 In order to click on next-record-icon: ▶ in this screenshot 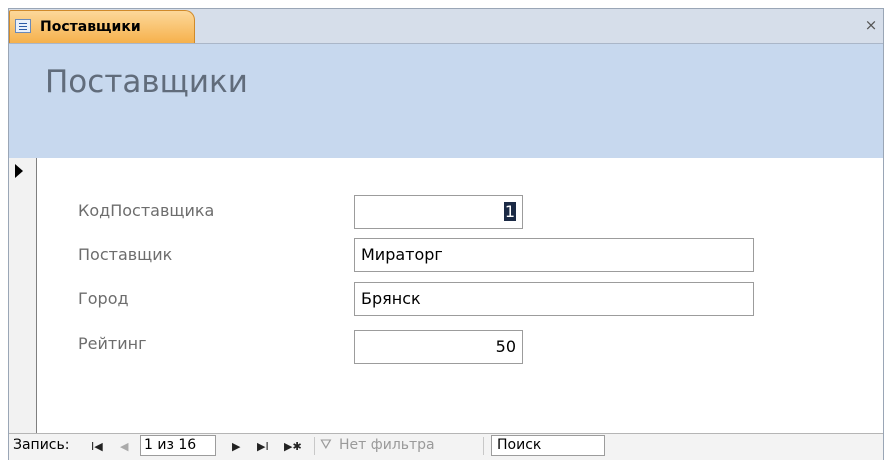, I will do `click(236, 446)`.